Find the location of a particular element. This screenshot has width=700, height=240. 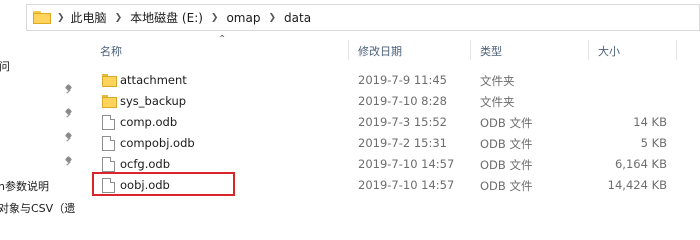

file-size: 6,164 KB is located at coordinates (640, 164).